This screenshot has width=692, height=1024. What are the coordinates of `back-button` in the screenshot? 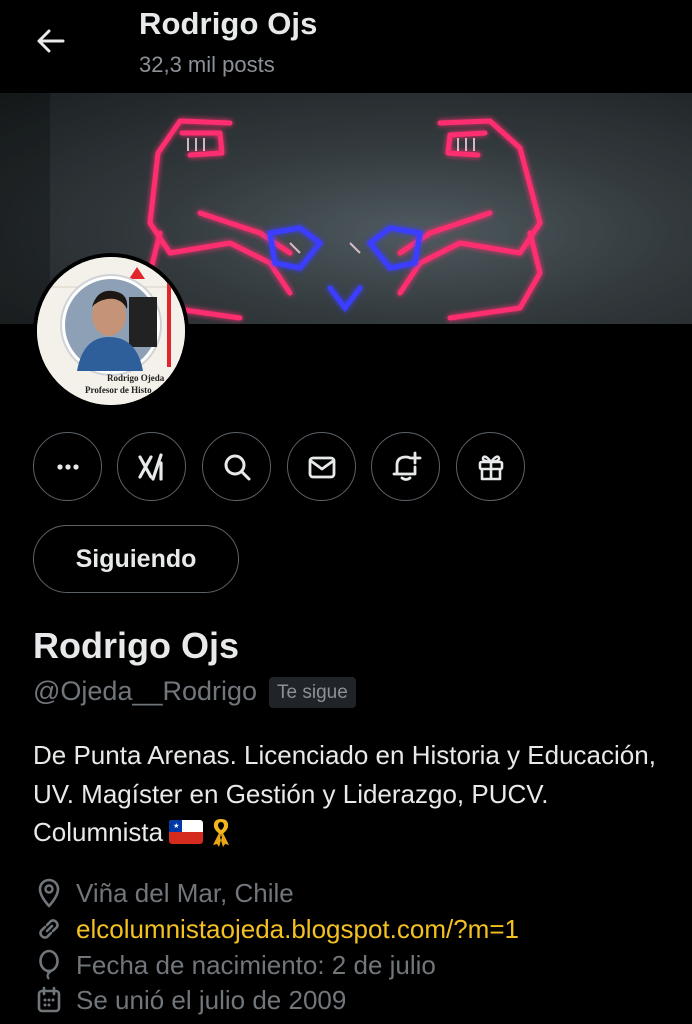 It's located at (50, 41).